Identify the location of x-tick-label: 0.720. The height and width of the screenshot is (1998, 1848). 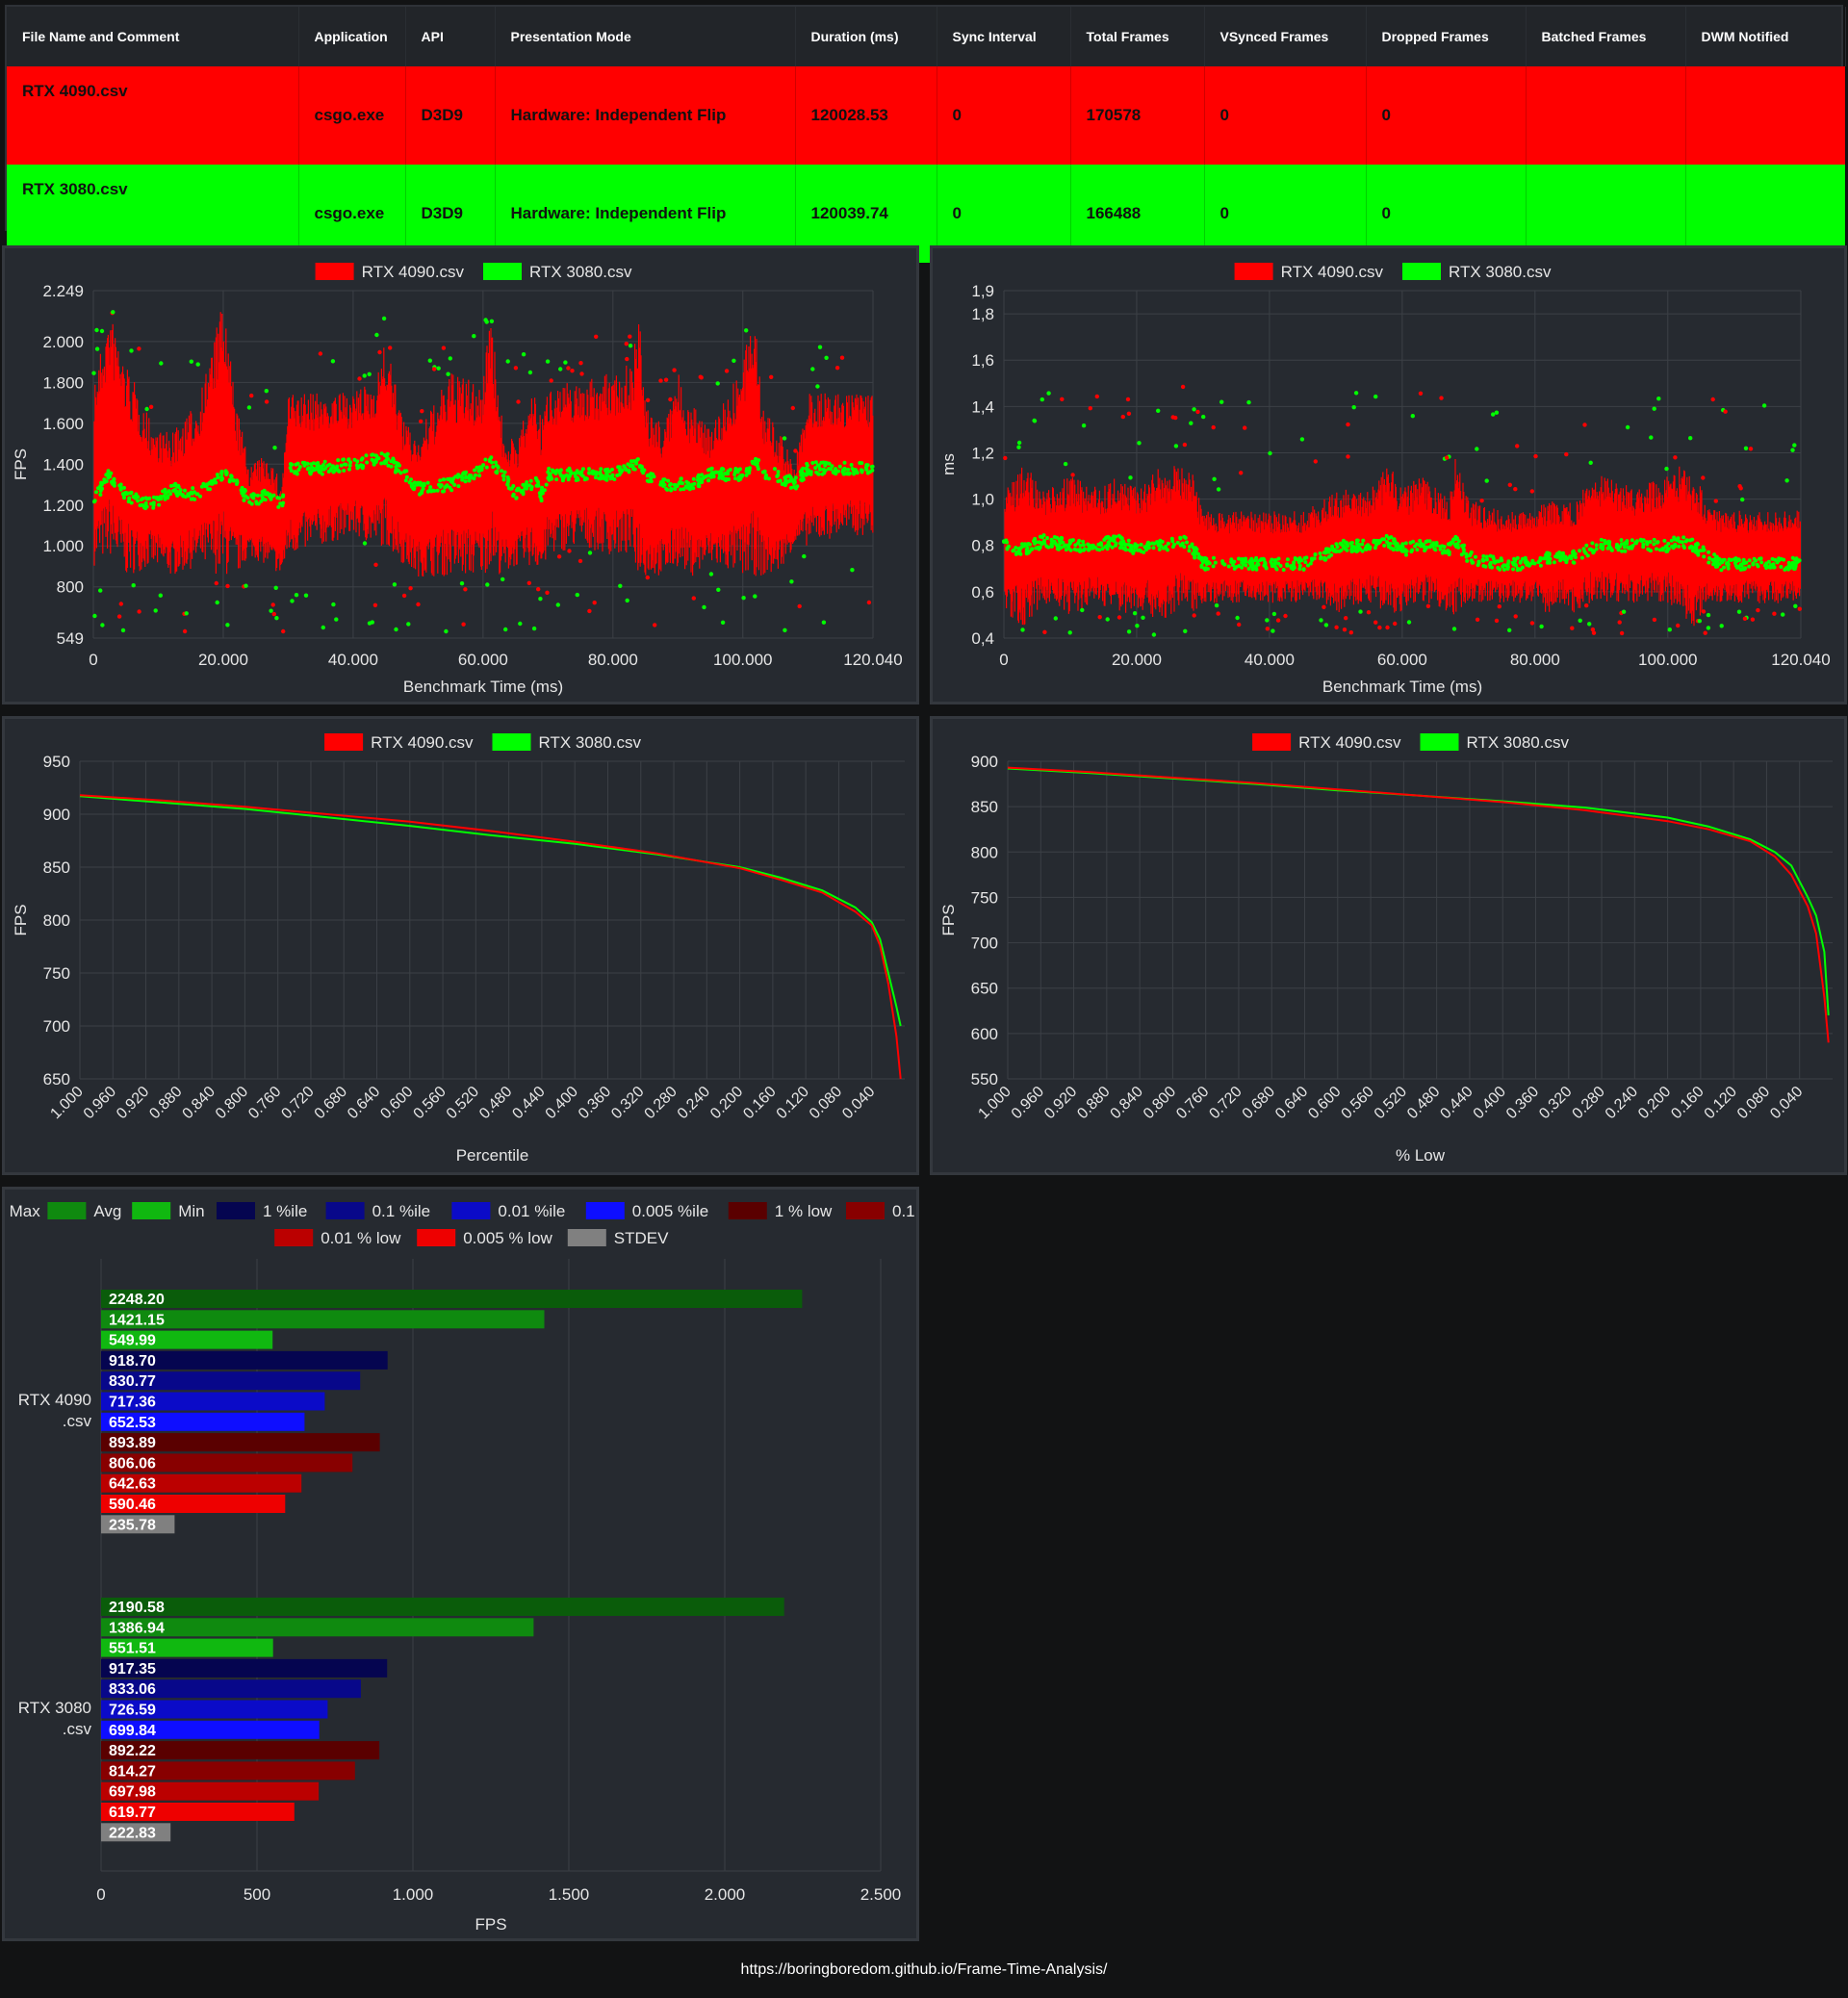
(1225, 1103).